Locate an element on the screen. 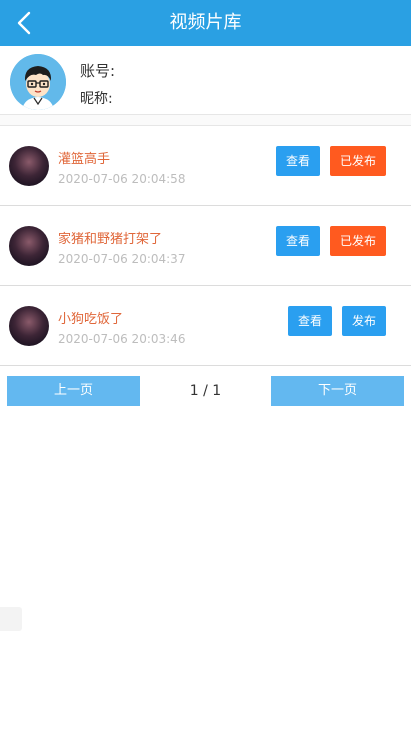  video-title: 家猪和野猪打架了 is located at coordinates (110, 237).